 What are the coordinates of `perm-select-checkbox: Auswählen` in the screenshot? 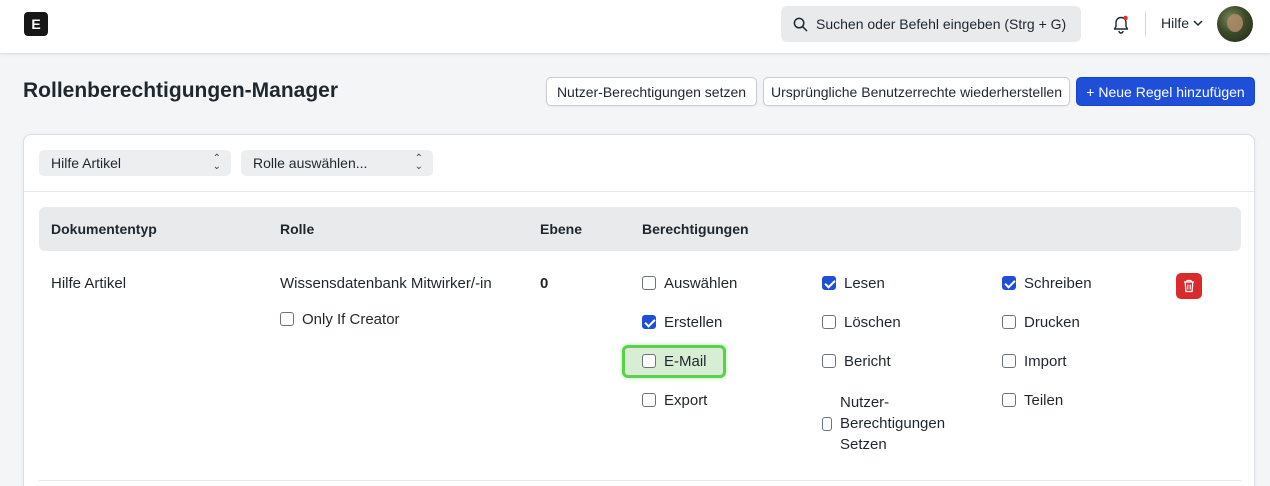 It's located at (689, 283).